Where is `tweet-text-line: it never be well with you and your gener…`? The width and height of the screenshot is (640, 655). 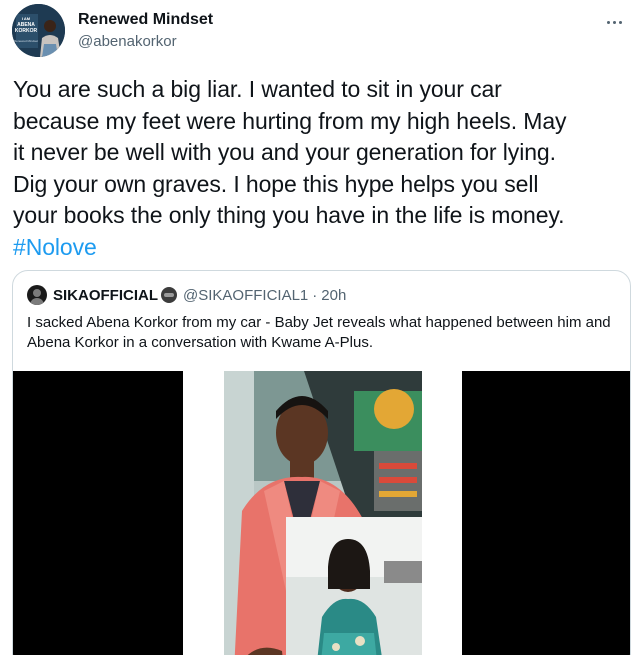 tweet-text-line: it never be well with you and your gener… is located at coordinates (284, 152).